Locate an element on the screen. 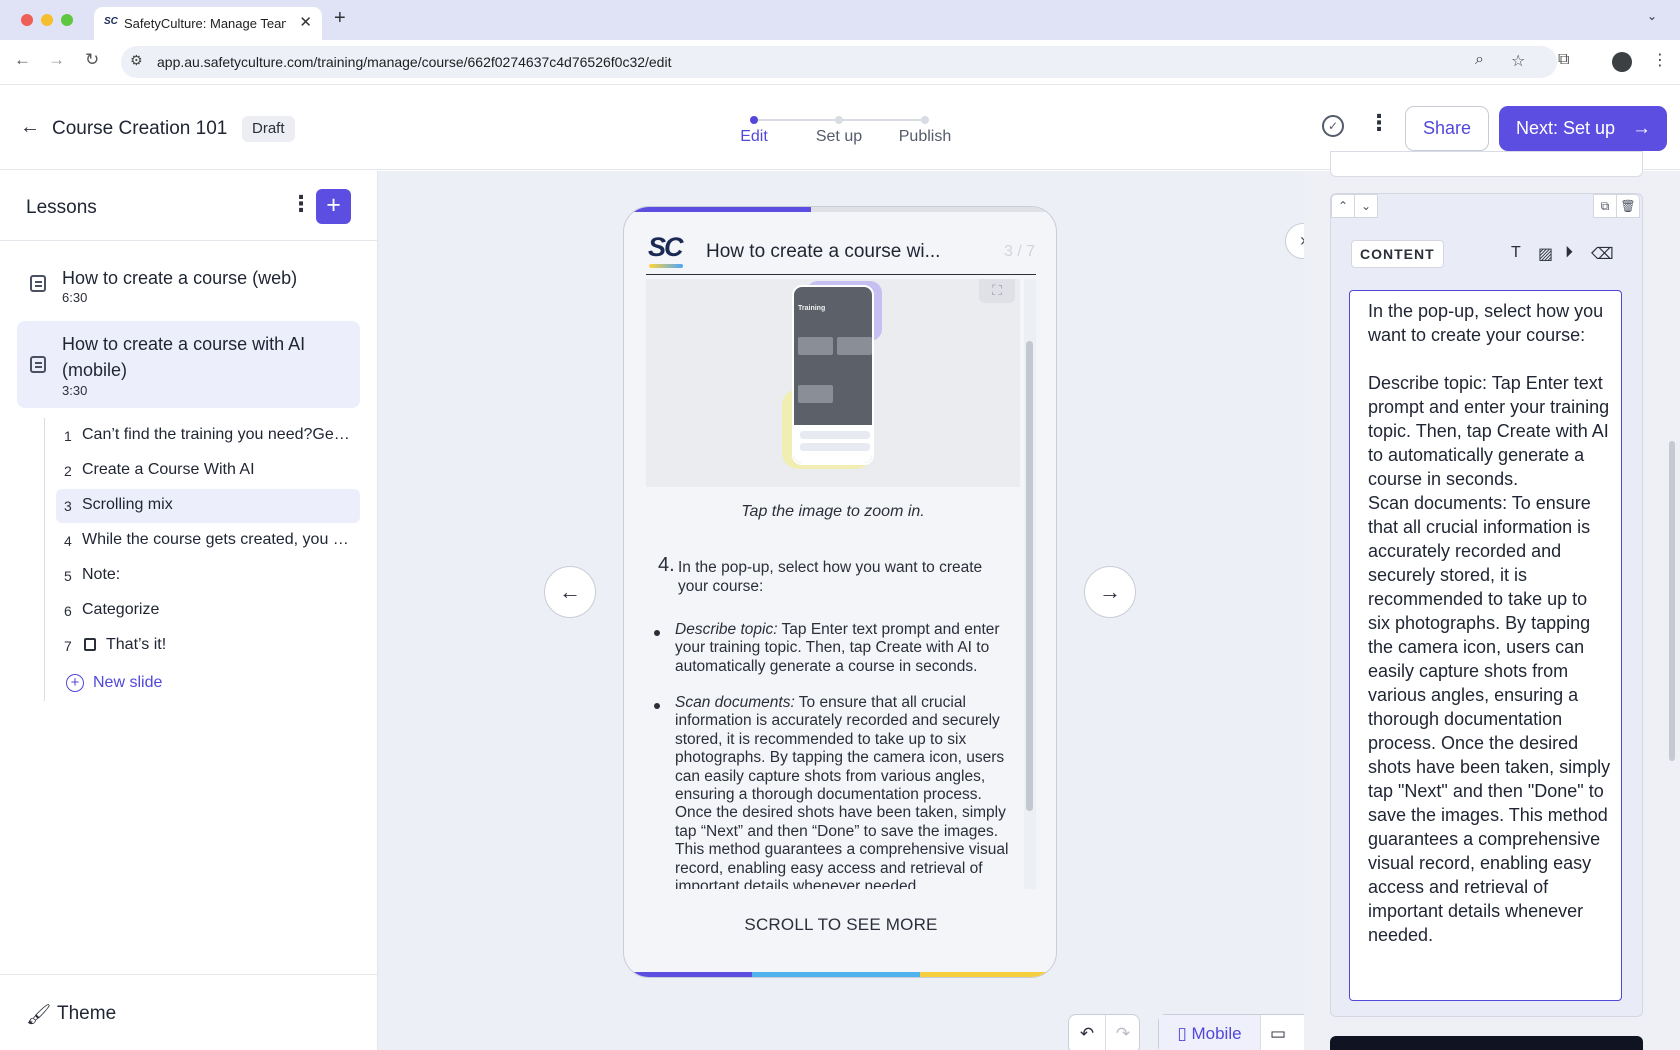  lesson-item: How to create a course (web) 6:30 is located at coordinates (188, 288).